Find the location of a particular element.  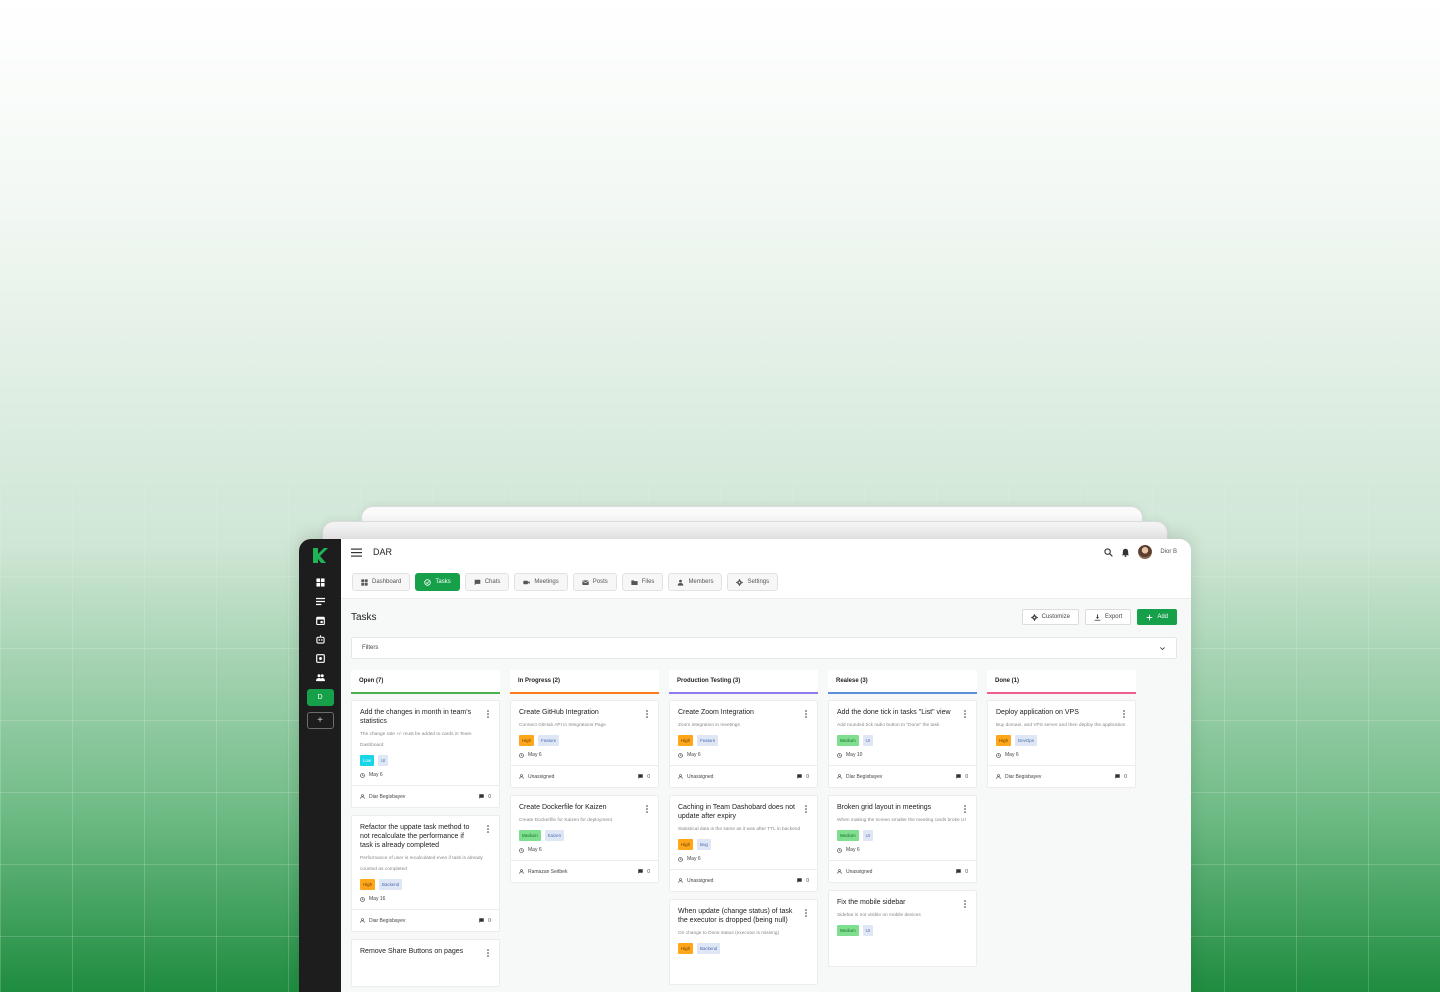

customize-button: Customize is located at coordinates (1050, 617).